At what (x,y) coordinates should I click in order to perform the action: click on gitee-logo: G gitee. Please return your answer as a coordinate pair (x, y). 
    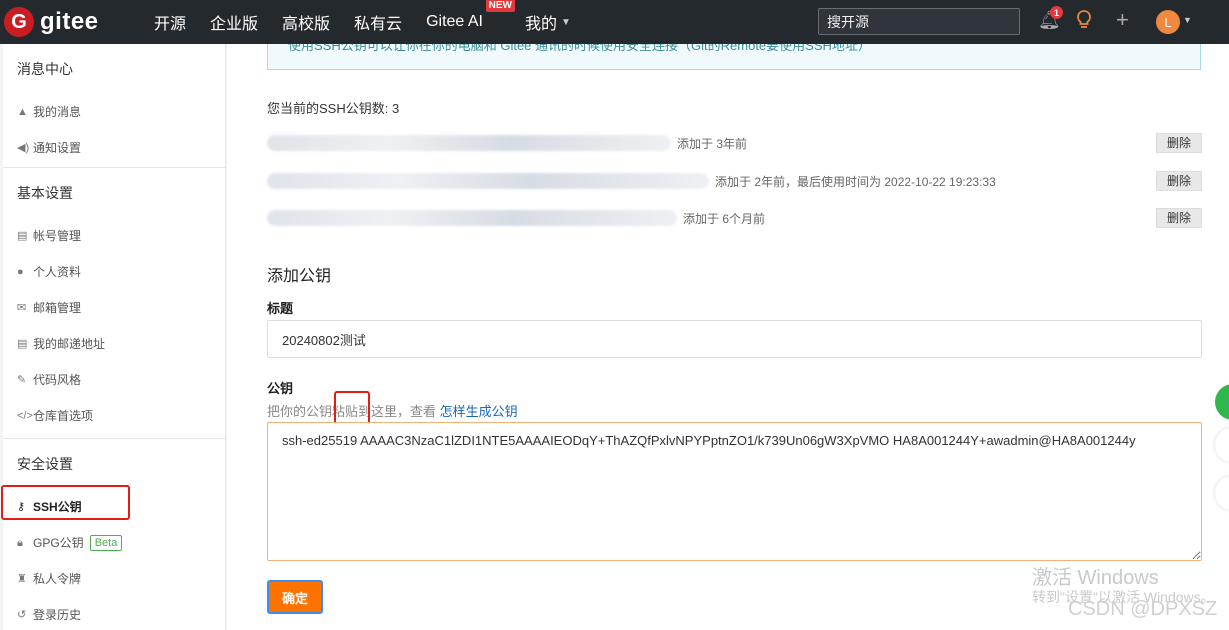
    Looking at the image, I should click on (64, 22).